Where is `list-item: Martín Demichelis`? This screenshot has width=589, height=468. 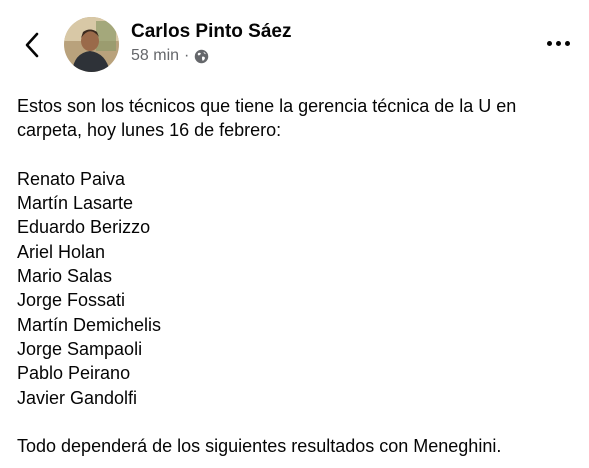 list-item: Martín Demichelis is located at coordinates (89, 324).